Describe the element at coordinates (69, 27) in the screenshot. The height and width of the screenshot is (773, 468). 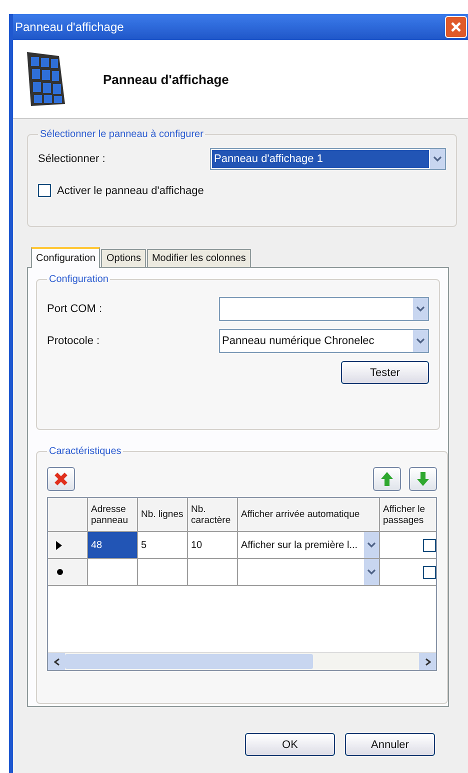
I see `window-title: Panneau d'affichage` at that location.